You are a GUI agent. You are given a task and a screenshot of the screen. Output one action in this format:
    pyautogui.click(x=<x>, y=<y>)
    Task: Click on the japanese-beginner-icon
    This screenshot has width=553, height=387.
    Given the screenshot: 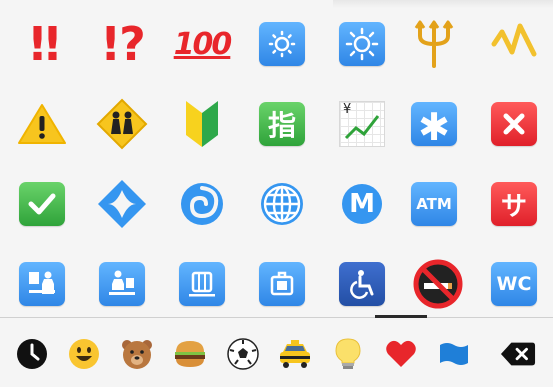 What is the action you would take?
    pyautogui.click(x=202, y=124)
    